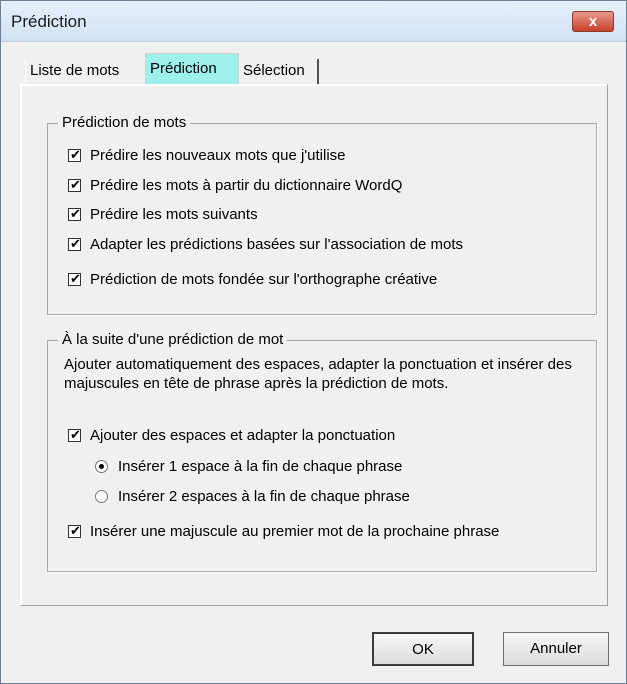 The image size is (627, 684). What do you see at coordinates (274, 70) in the screenshot?
I see `tab-label: Sélection` at bounding box center [274, 70].